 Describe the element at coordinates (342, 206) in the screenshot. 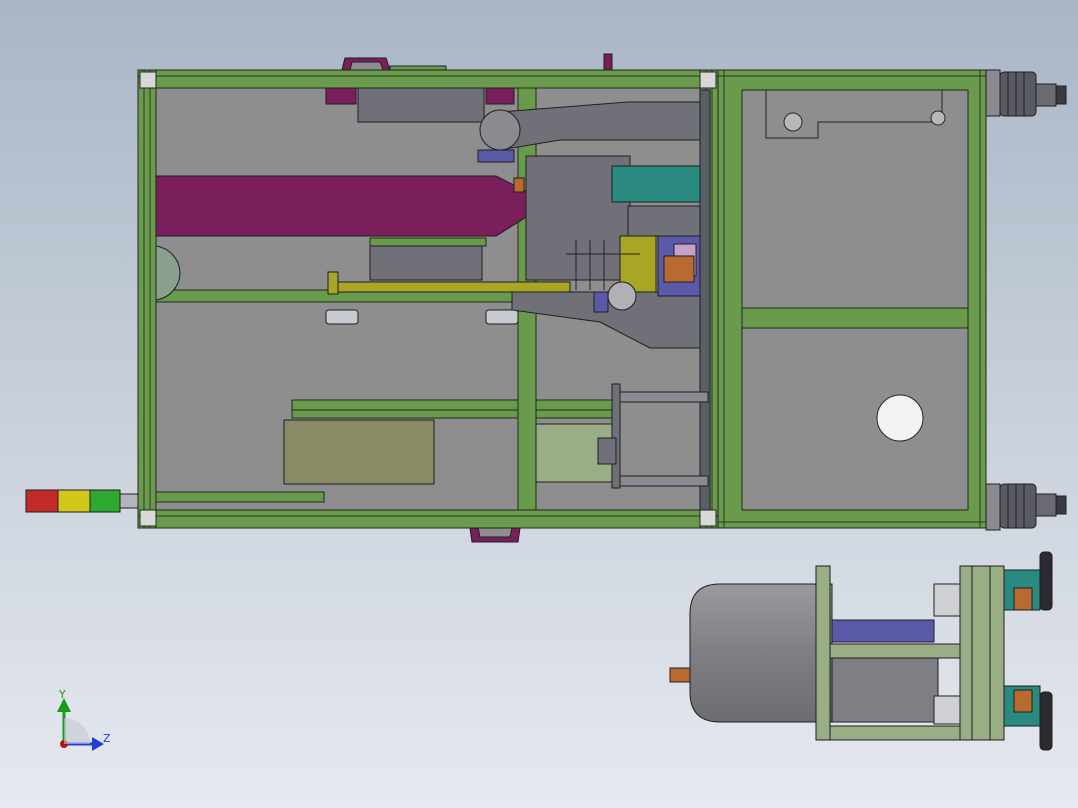

I see `magenta-duct` at that location.